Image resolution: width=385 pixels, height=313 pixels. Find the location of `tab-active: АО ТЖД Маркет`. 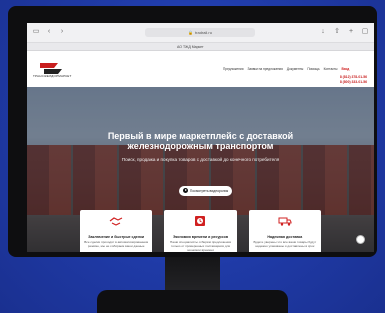

tab-active: АО ТЖД Маркет is located at coordinates (190, 47).